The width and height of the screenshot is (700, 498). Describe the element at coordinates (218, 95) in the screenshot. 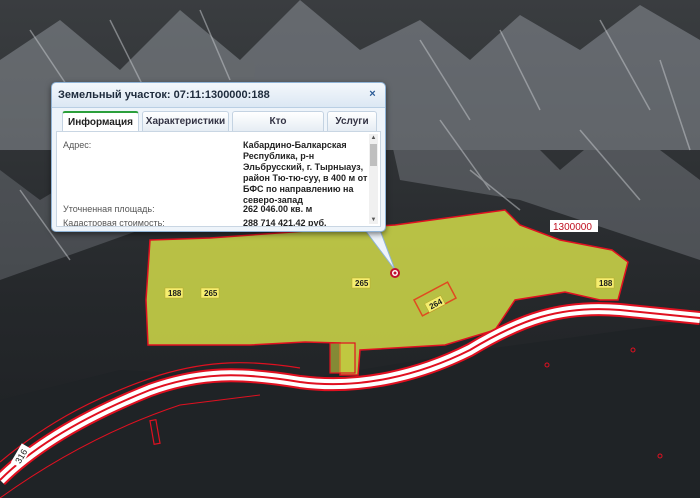

I see `popup-title: Земельный участок: 07:11:1300000:188` at that location.